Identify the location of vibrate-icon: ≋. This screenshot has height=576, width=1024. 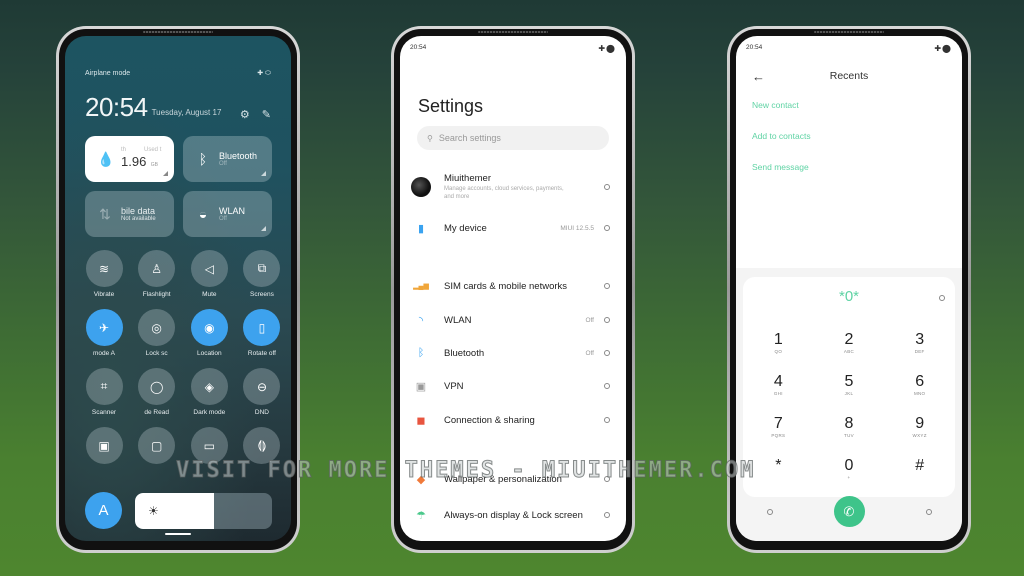
(104, 268).